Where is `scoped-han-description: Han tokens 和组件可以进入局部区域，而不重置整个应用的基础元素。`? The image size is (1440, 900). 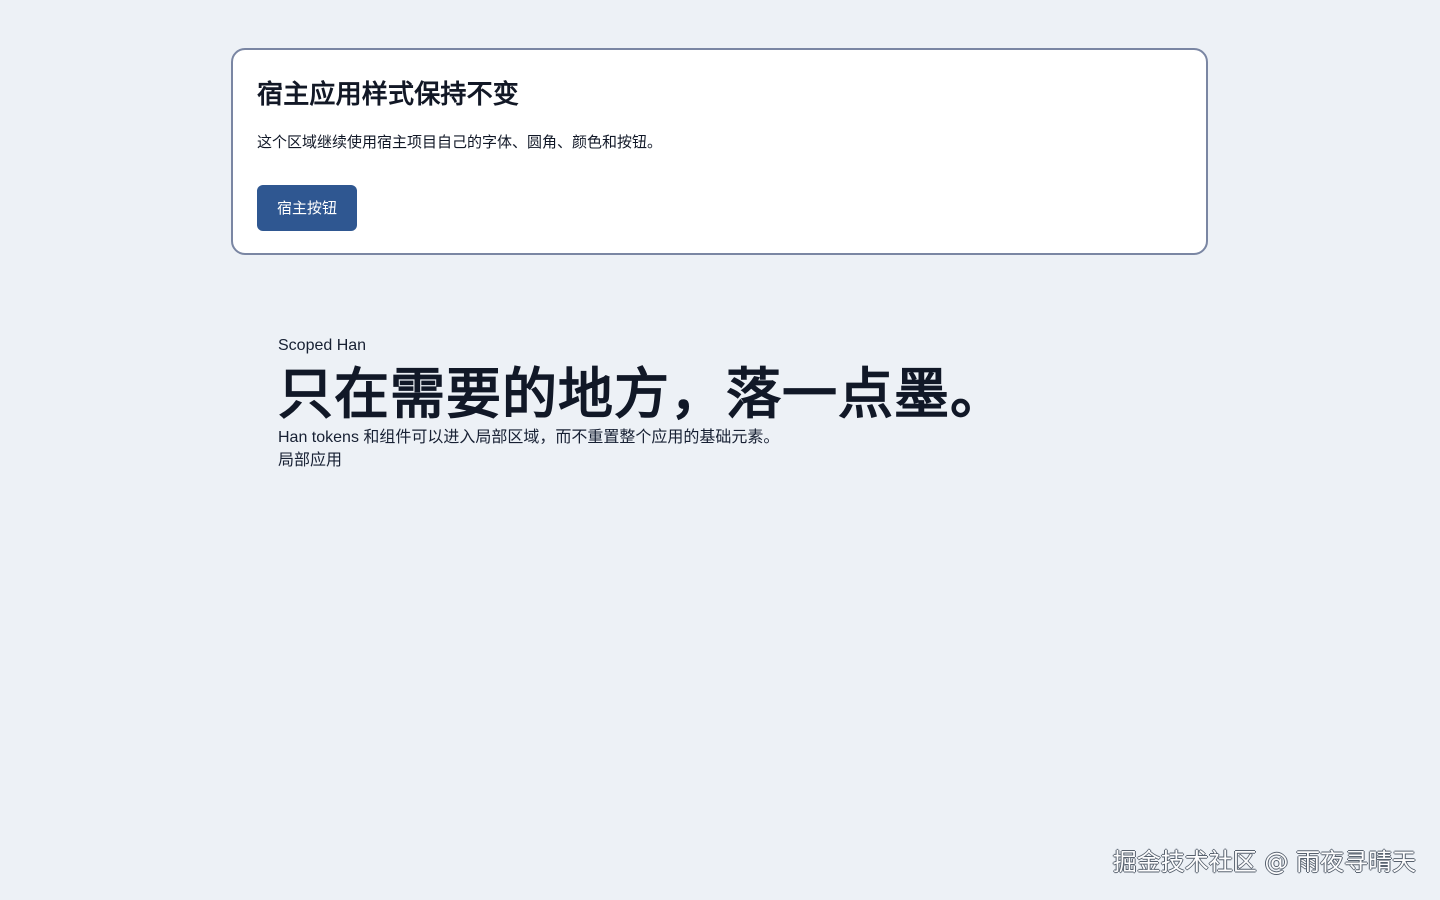 scoped-han-description: Han tokens 和组件可以进入局部区域，而不重置整个应用的基础元素。 is located at coordinates (529, 437).